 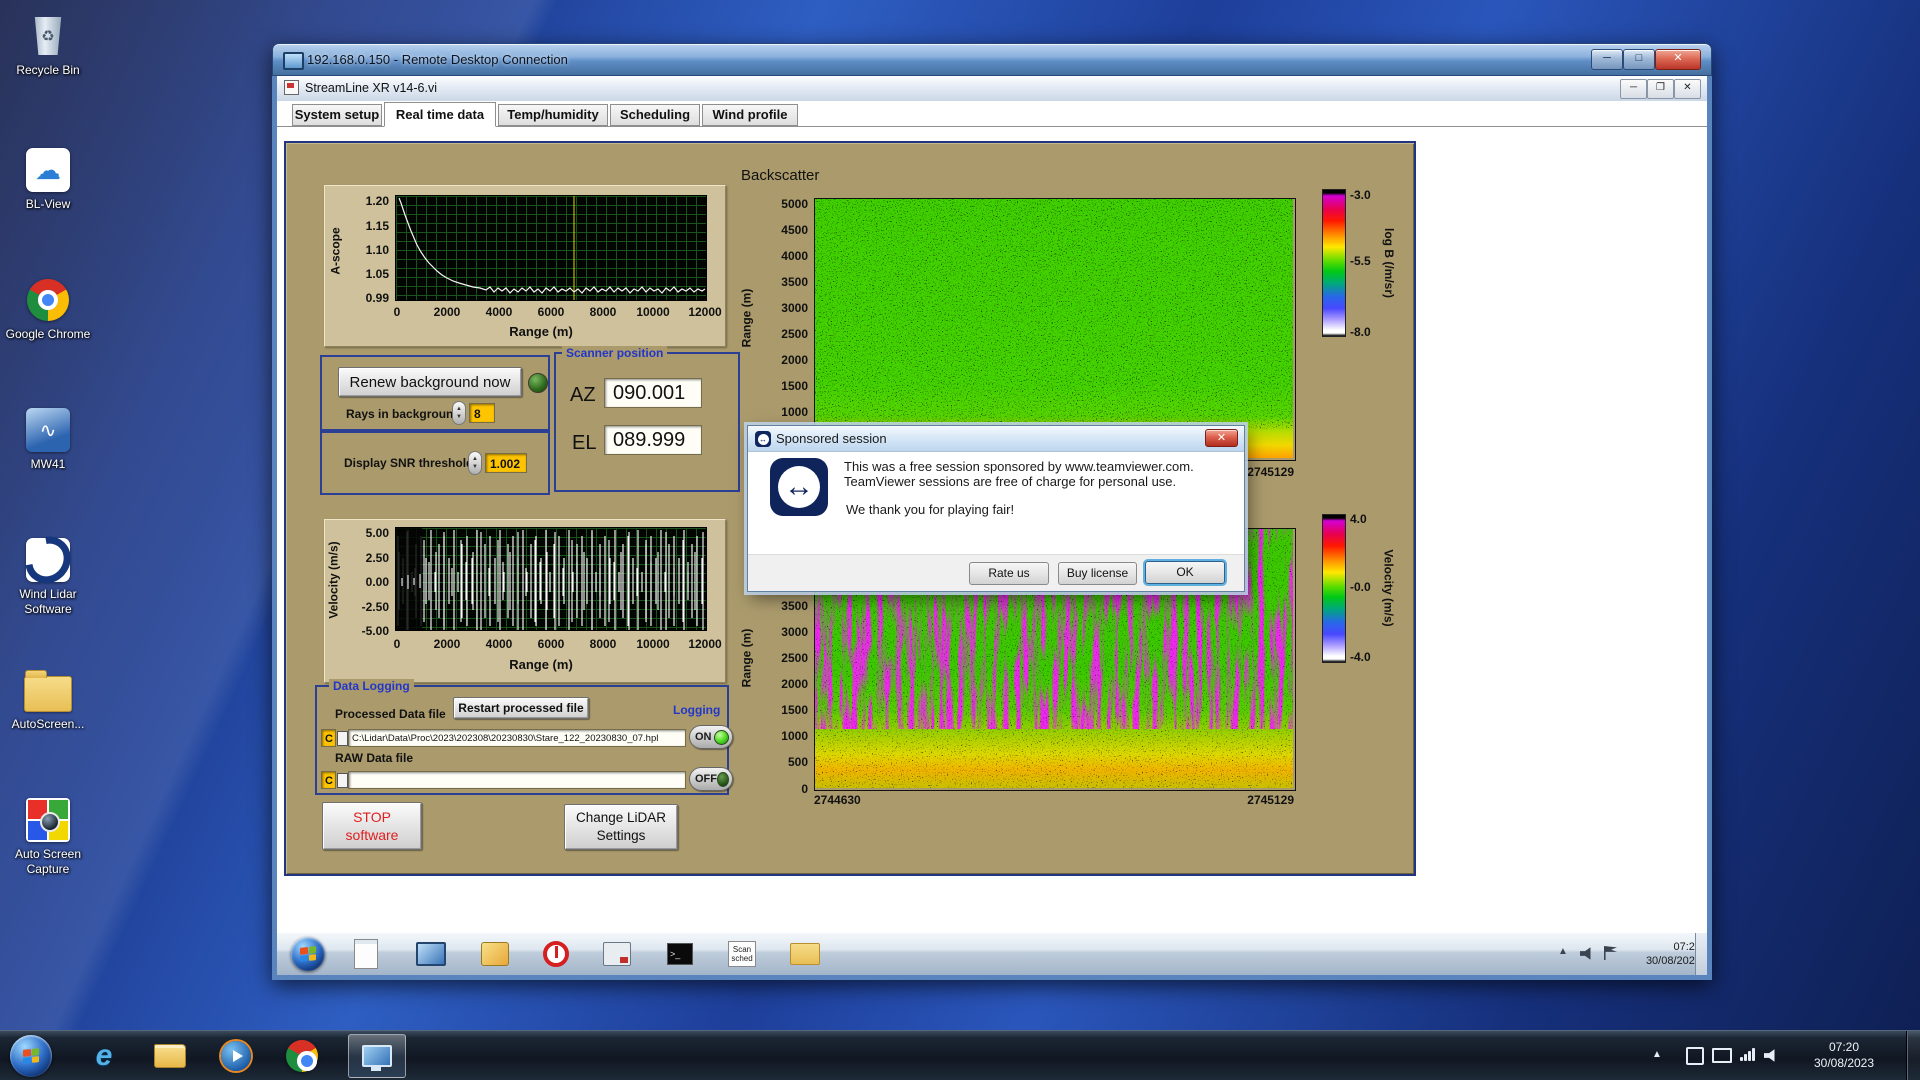 I want to click on tab-temp-humidity: Temp/humidity, so click(x=553, y=115).